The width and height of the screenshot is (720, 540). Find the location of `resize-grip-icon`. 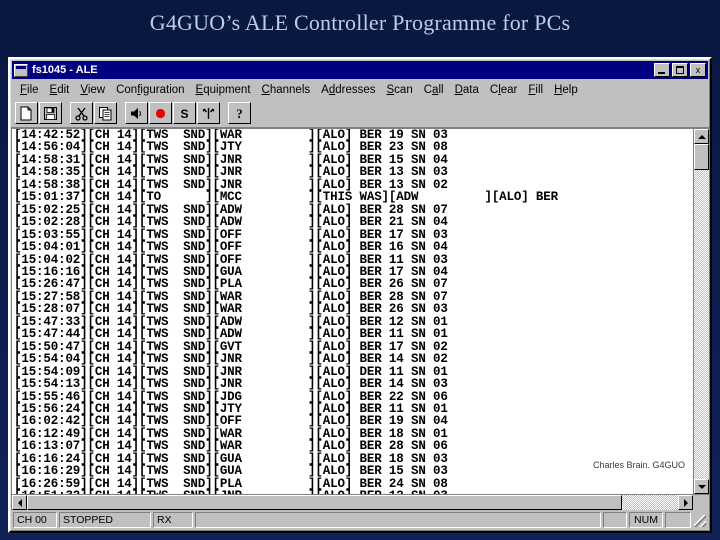

resize-grip-icon is located at coordinates (700, 520).